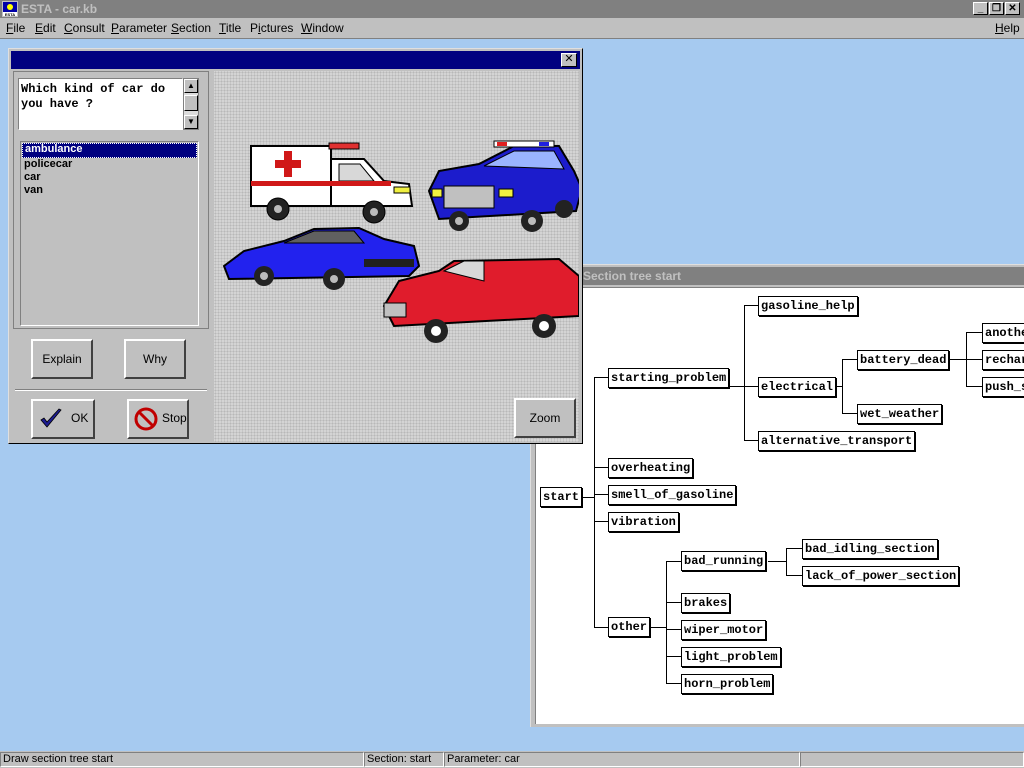  I want to click on menu-parameter: Parameter, so click(139, 28).